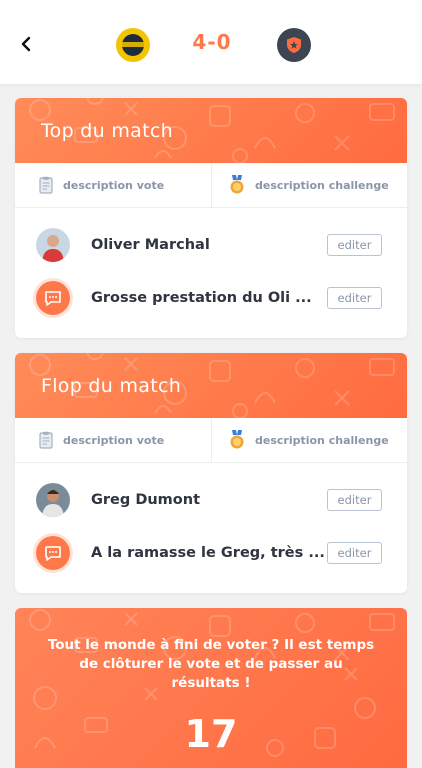 The width and height of the screenshot is (422, 768). Describe the element at coordinates (27, 44) in the screenshot. I see `back-chevron-icon` at that location.